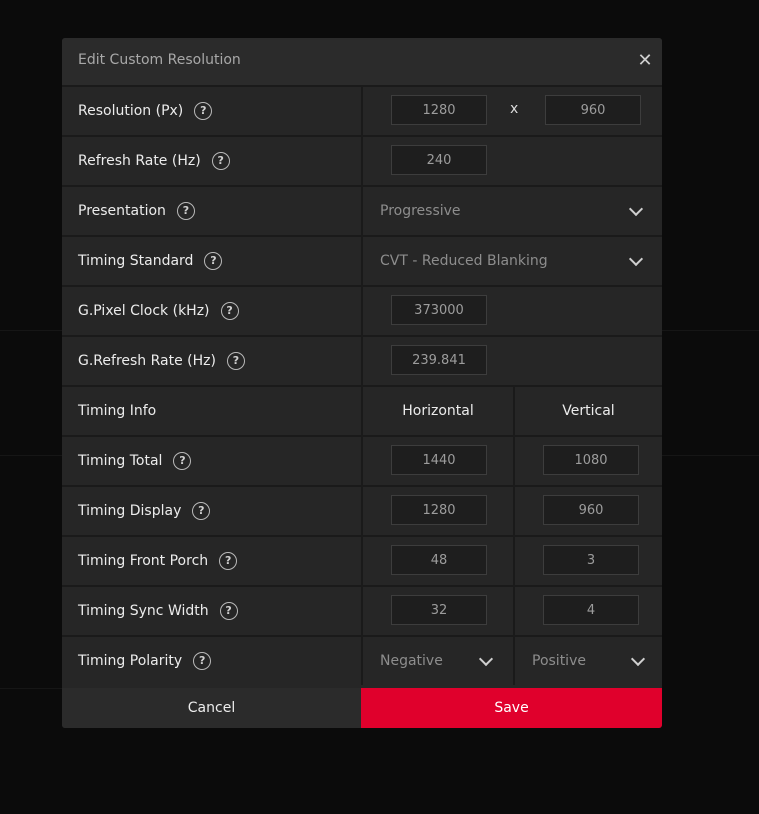  Describe the element at coordinates (439, 360) in the screenshot. I see `g-refresh-rate-input: 239.841` at that location.